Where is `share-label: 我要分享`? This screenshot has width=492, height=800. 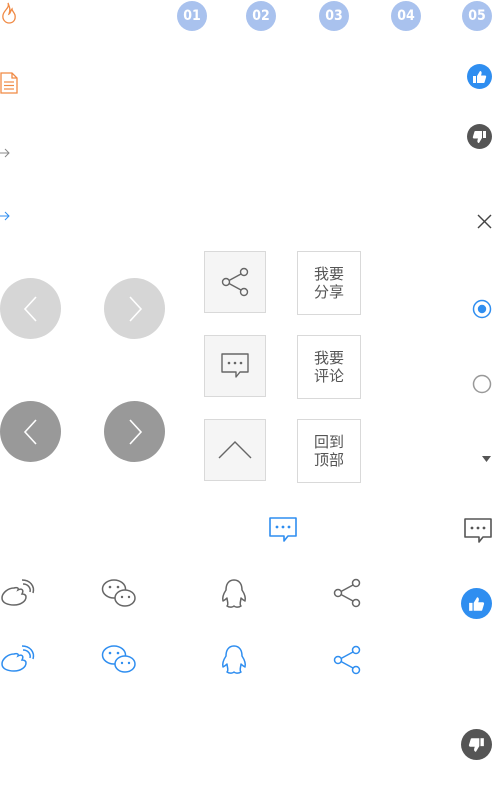
share-label: 我要分享 is located at coordinates (328, 283).